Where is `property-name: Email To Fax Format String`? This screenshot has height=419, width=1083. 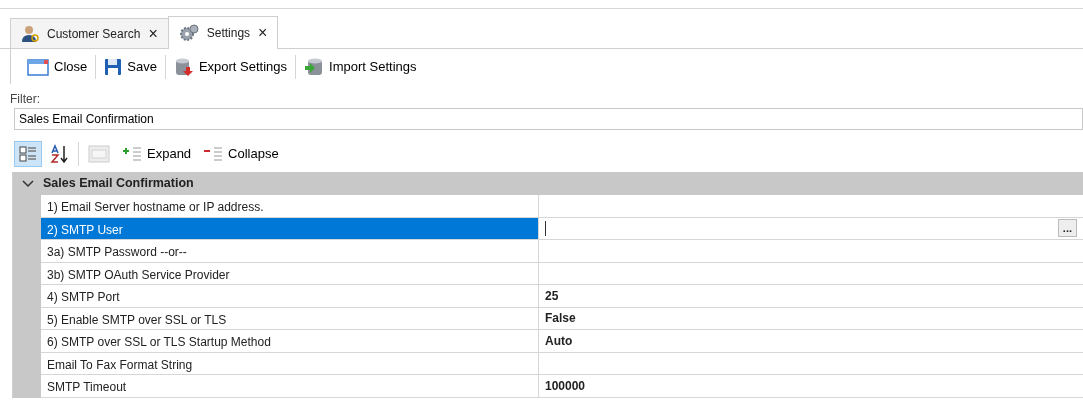 property-name: Email To Fax Format String is located at coordinates (290, 363).